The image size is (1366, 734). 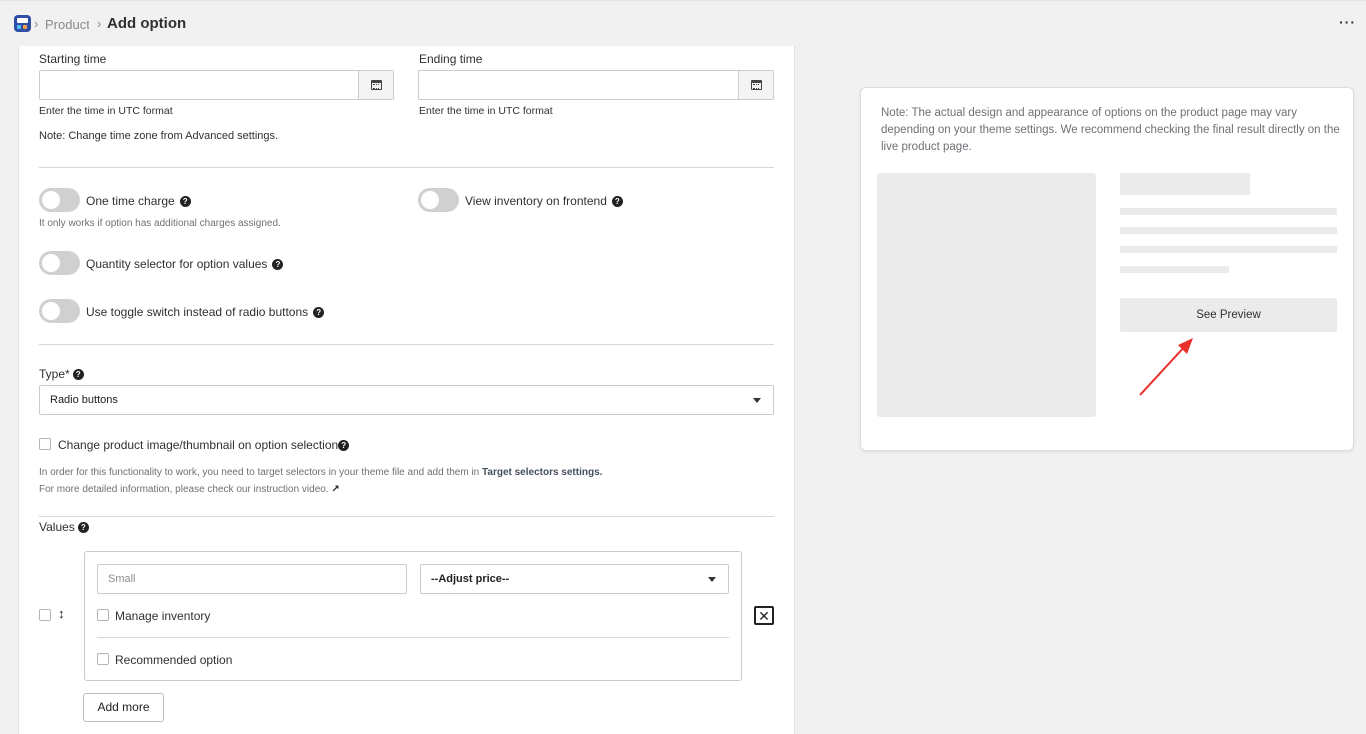 What do you see at coordinates (61, 374) in the screenshot?
I see `type-label: Type*?` at bounding box center [61, 374].